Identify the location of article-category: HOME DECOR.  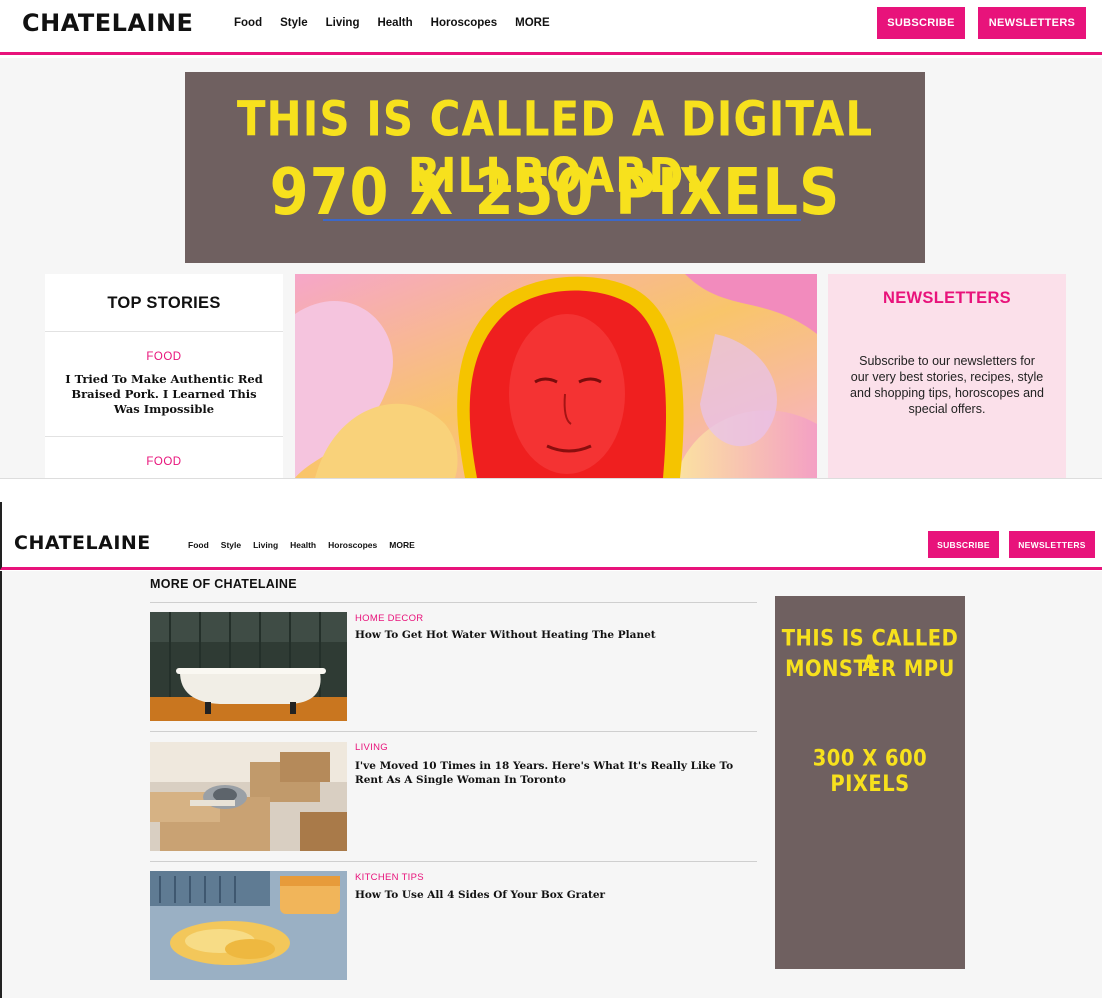
(389, 618).